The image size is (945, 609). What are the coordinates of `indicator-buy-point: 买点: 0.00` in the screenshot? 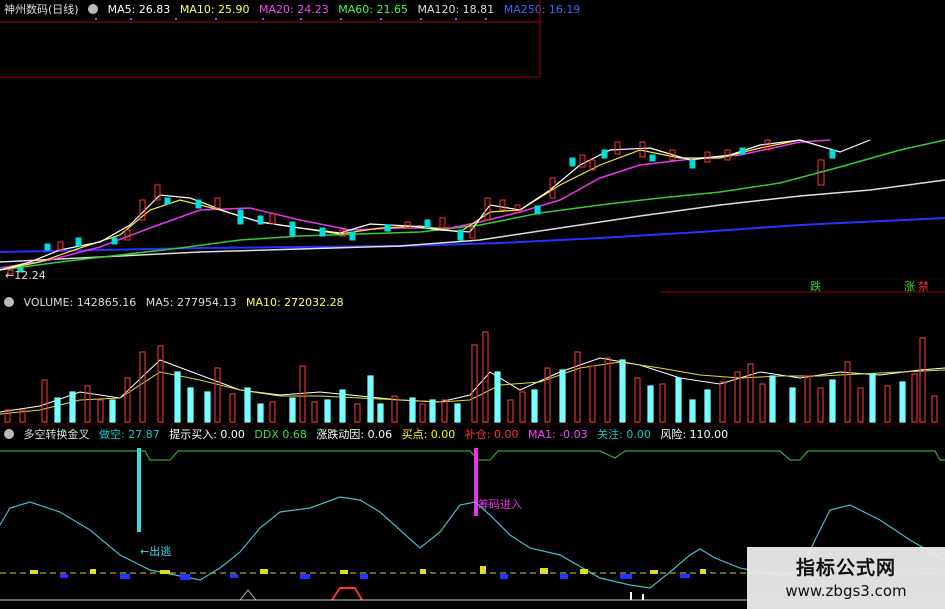 It's located at (428, 434).